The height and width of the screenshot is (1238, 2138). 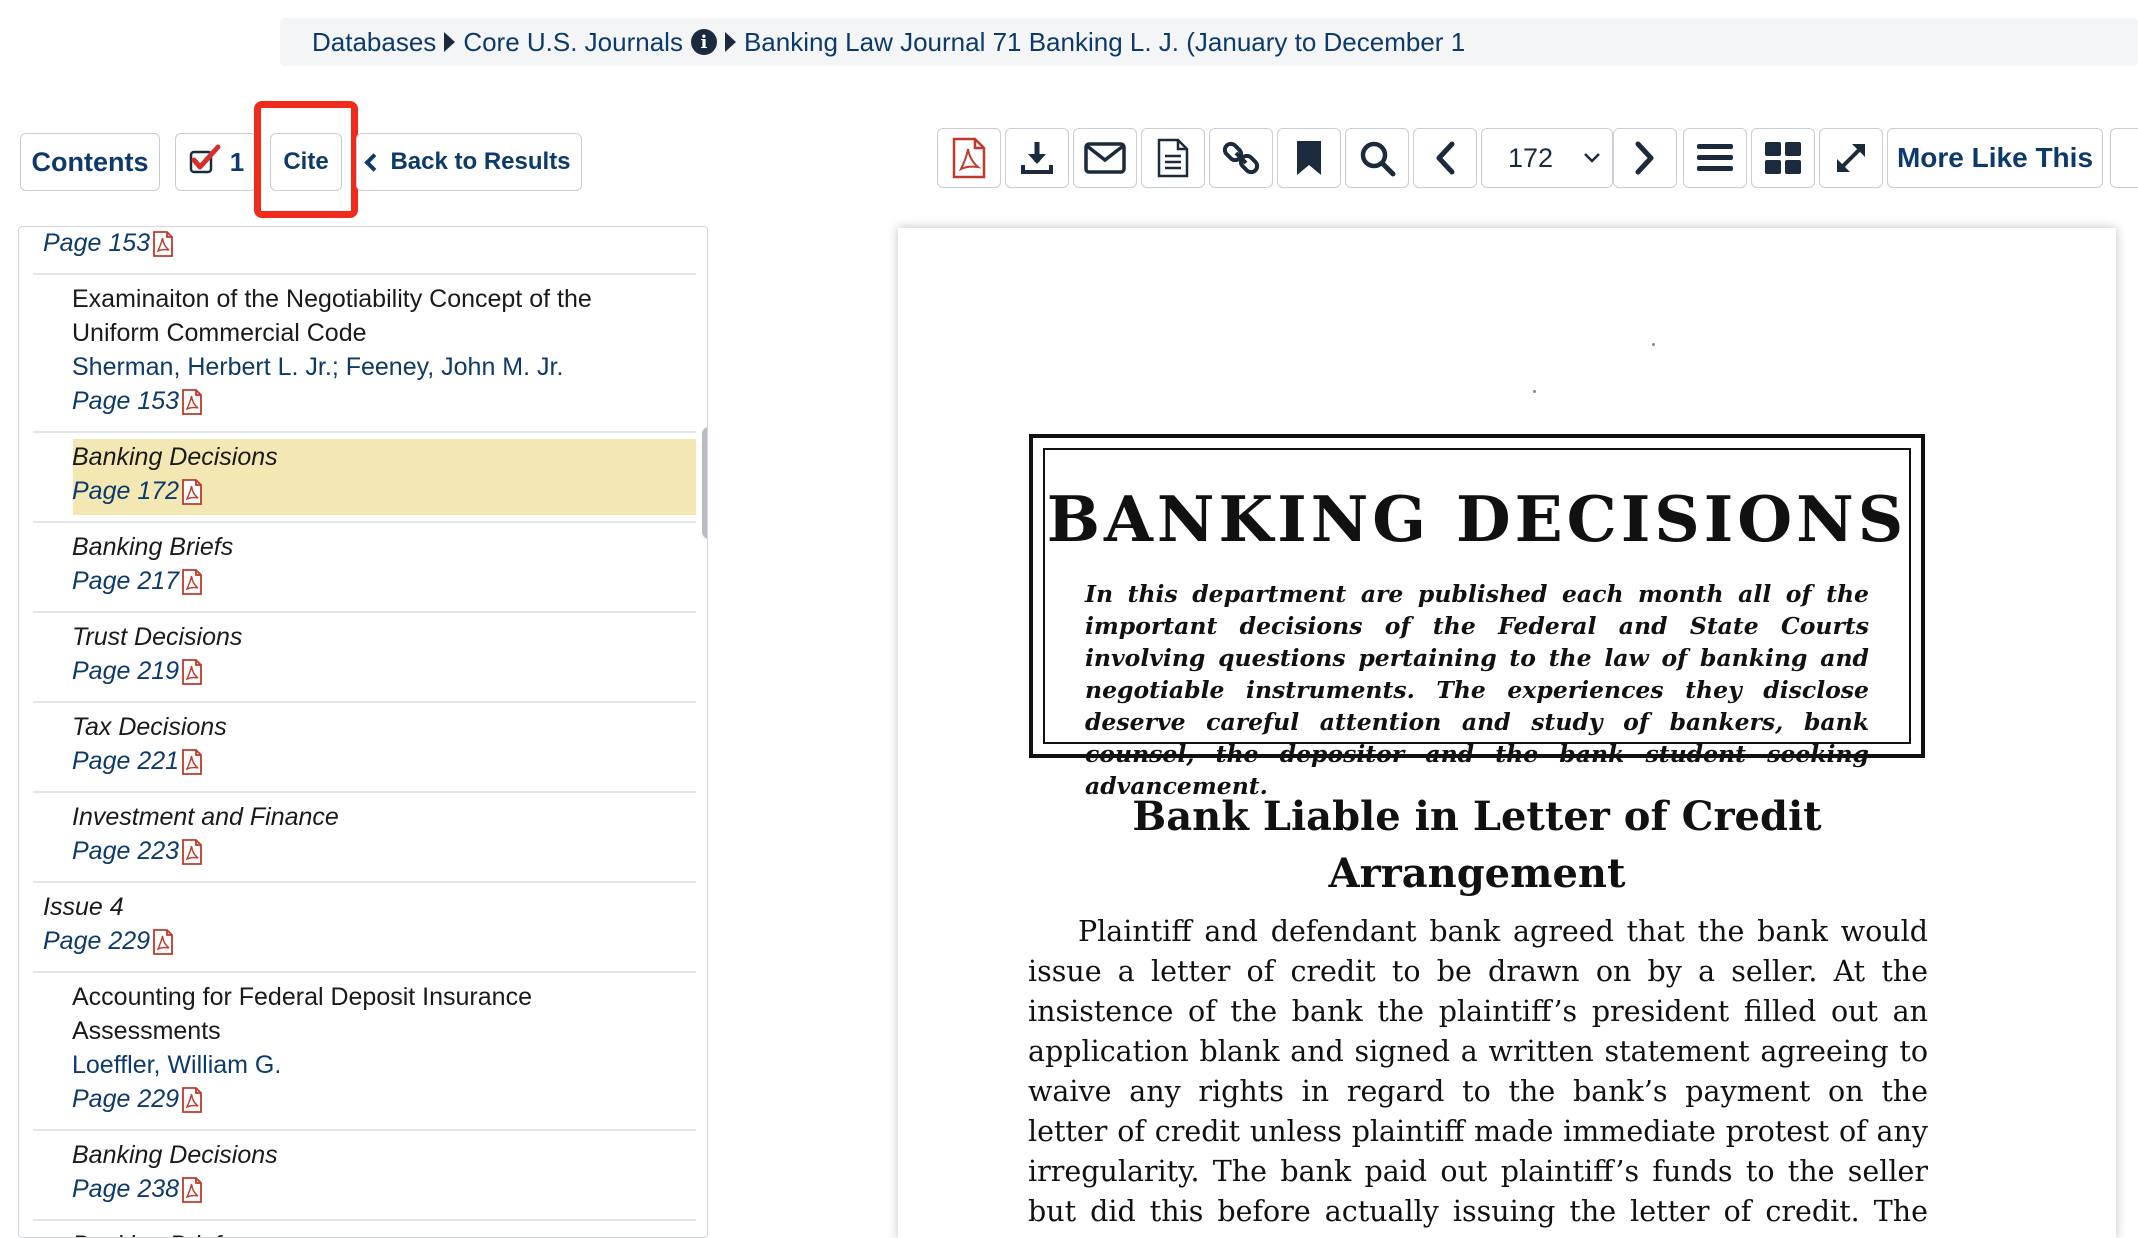 I want to click on chevron-left-icon, so click(x=374, y=162).